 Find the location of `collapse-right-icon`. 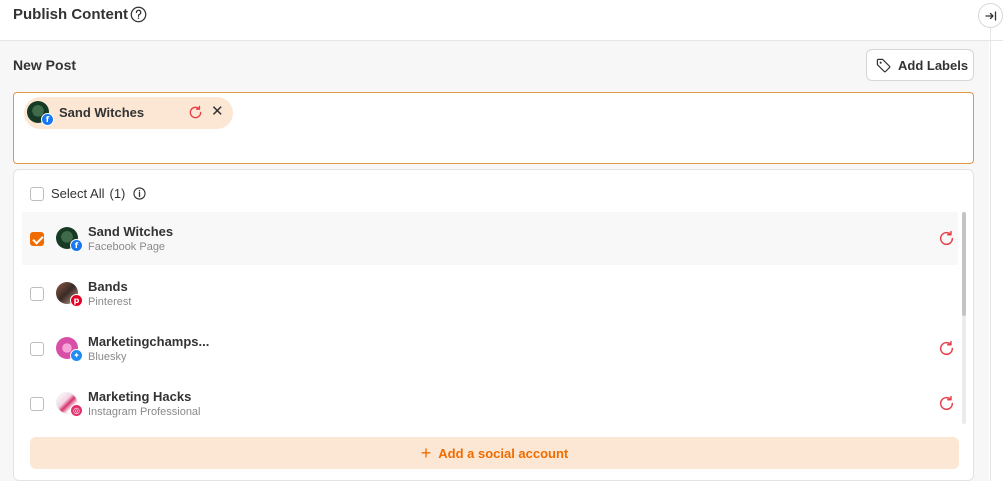

collapse-right-icon is located at coordinates (990, 15).